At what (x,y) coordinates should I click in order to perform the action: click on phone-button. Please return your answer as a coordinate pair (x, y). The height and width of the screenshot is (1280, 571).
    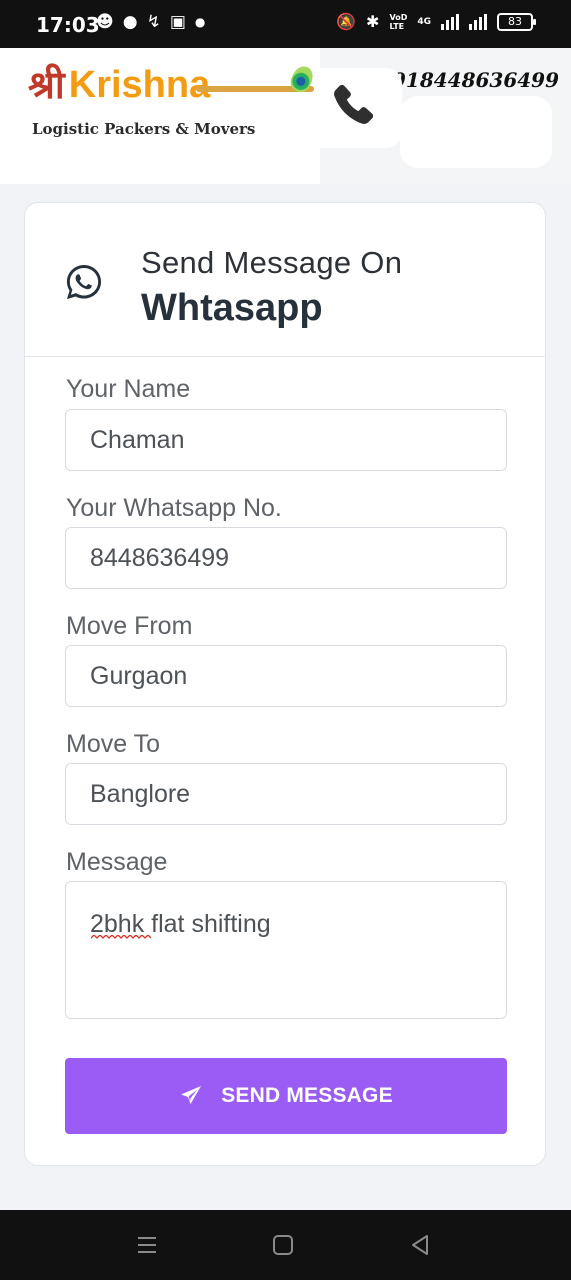
    Looking at the image, I should click on (361, 108).